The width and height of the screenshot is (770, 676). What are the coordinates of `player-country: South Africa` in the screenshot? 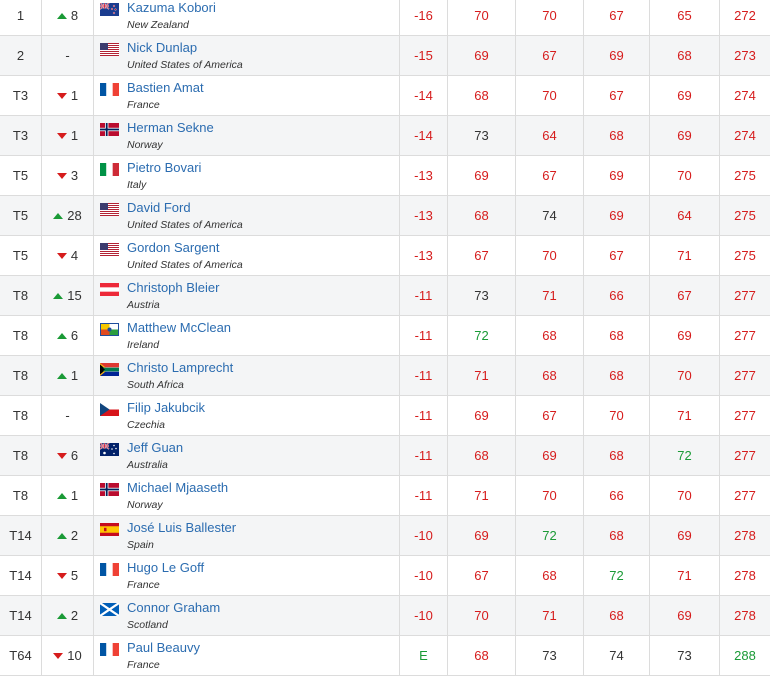 It's located at (155, 385).